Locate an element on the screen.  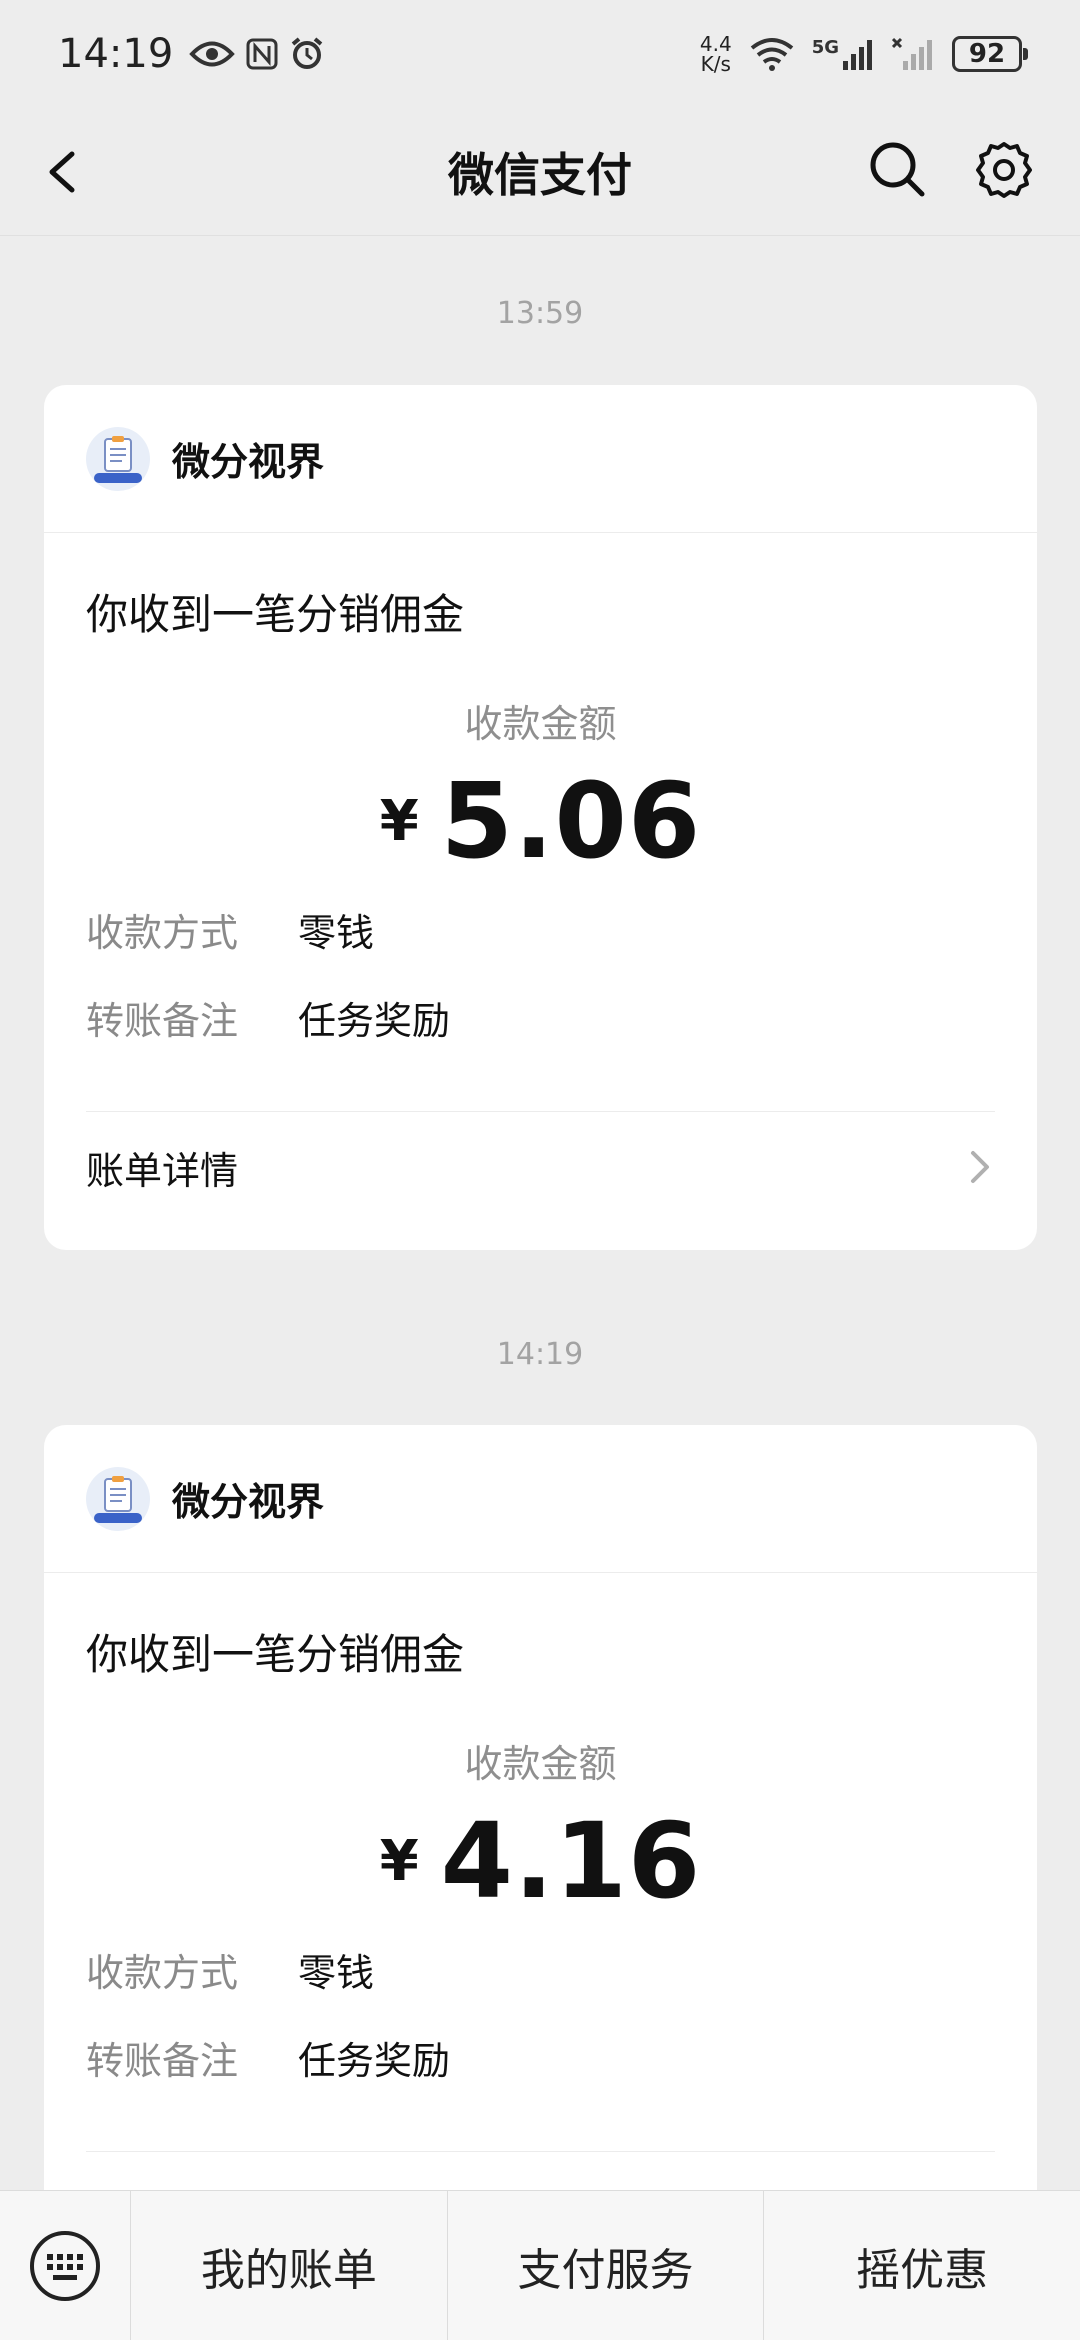
gear-icon is located at coordinates (1004, 170).